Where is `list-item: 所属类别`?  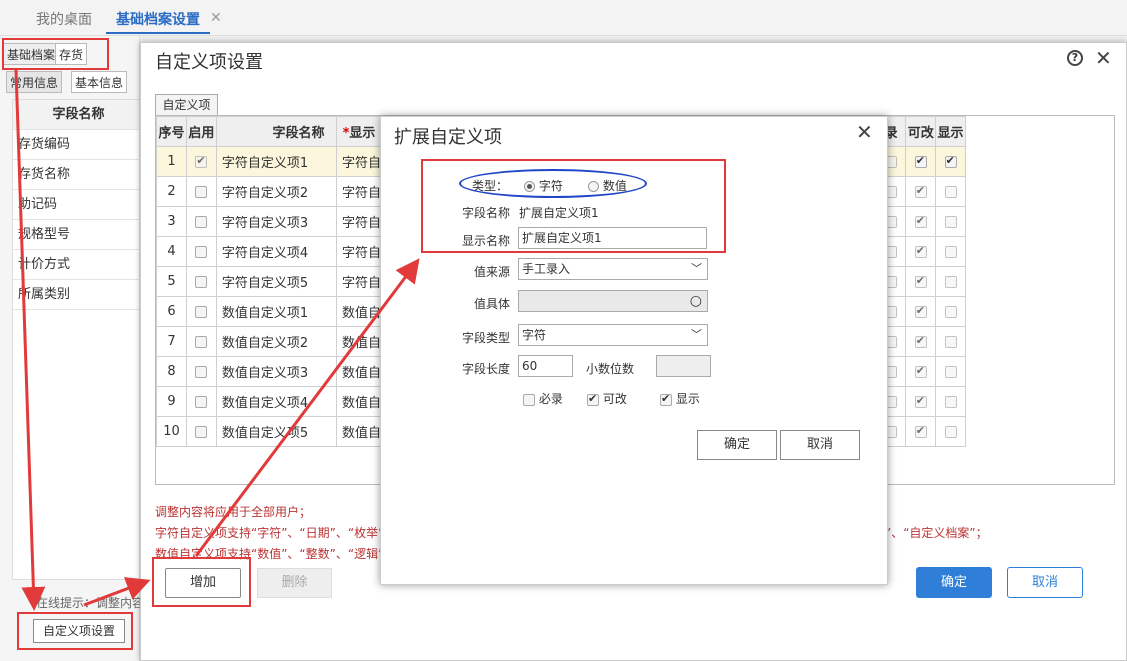 list-item: 所属类别 is located at coordinates (76, 295).